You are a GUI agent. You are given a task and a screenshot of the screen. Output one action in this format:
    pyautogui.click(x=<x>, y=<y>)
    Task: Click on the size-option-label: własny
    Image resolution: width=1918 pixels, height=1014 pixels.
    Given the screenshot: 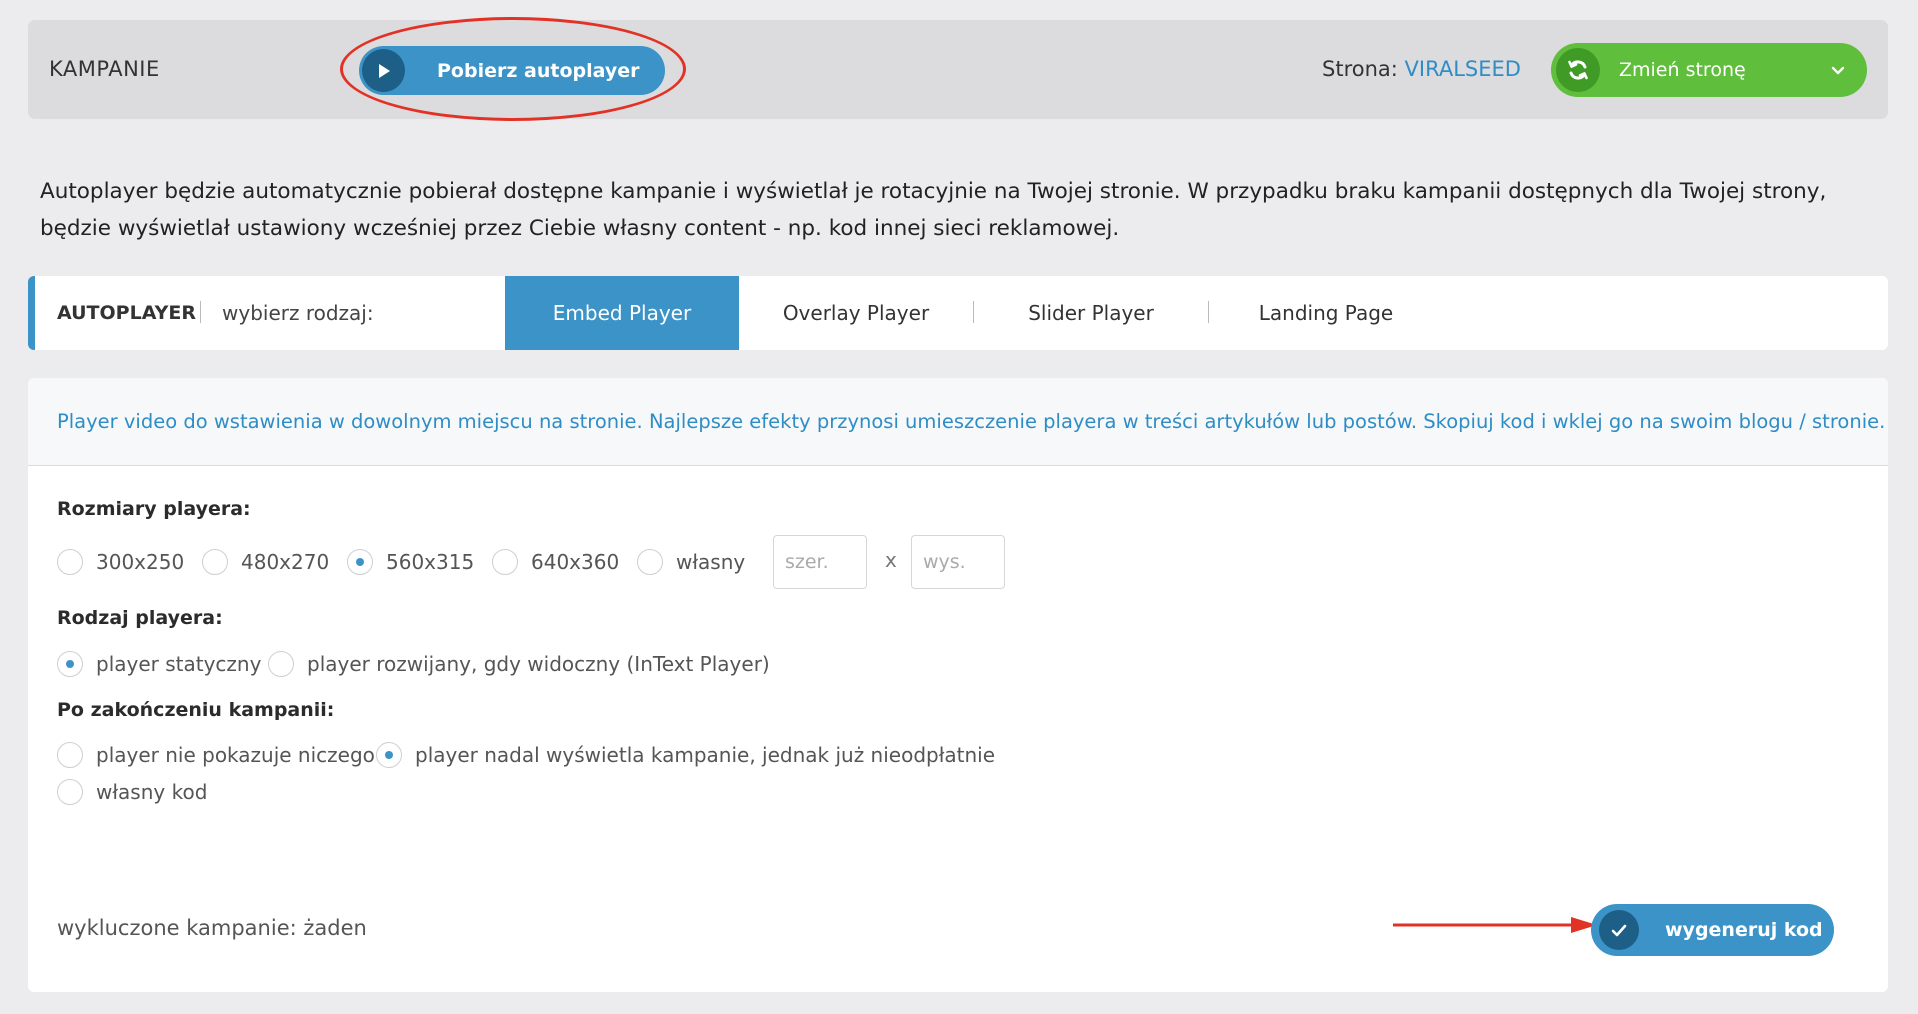 What is the action you would take?
    pyautogui.click(x=711, y=562)
    